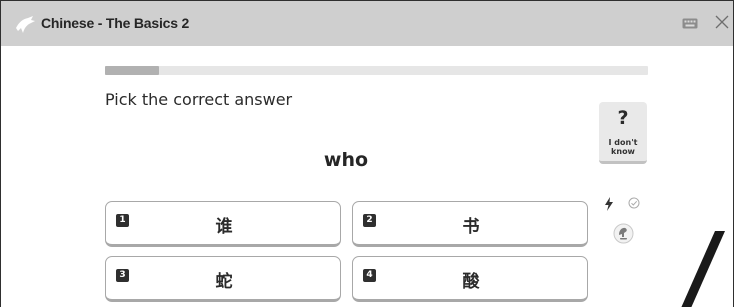 The image size is (734, 307). What do you see at coordinates (623, 133) in the screenshot?
I see `dont-know-button: ? I don't know` at bounding box center [623, 133].